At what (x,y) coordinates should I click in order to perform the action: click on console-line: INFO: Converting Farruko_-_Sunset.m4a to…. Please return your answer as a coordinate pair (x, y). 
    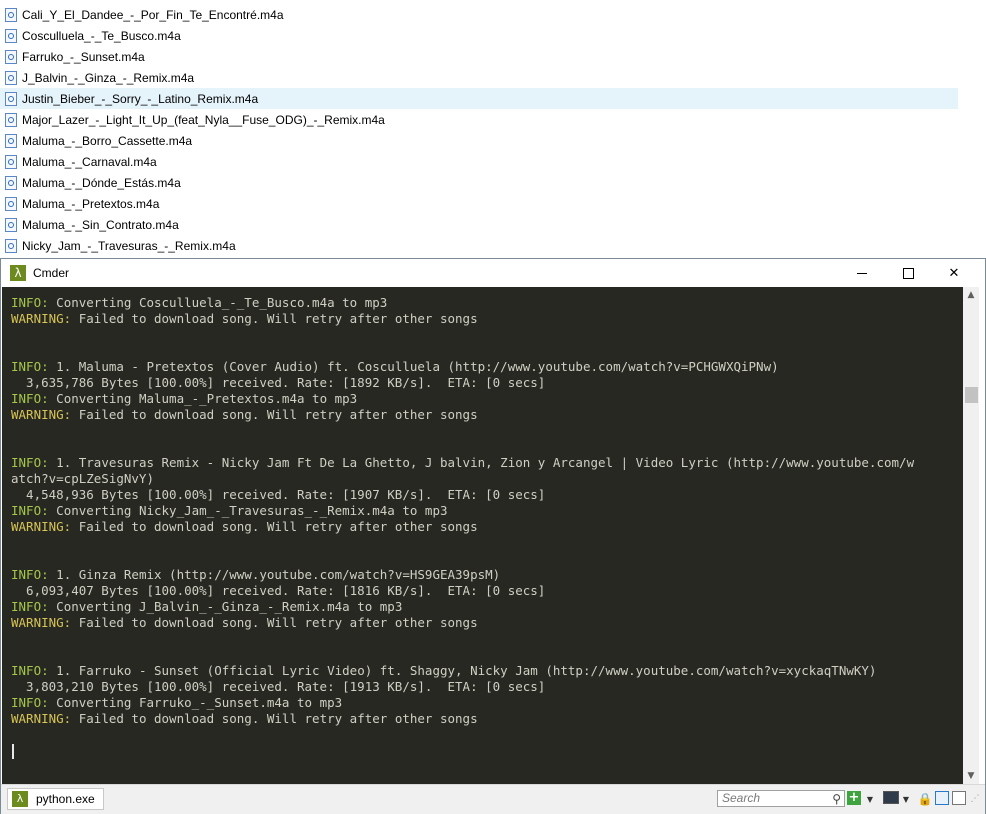
    Looking at the image, I should click on (462, 703).